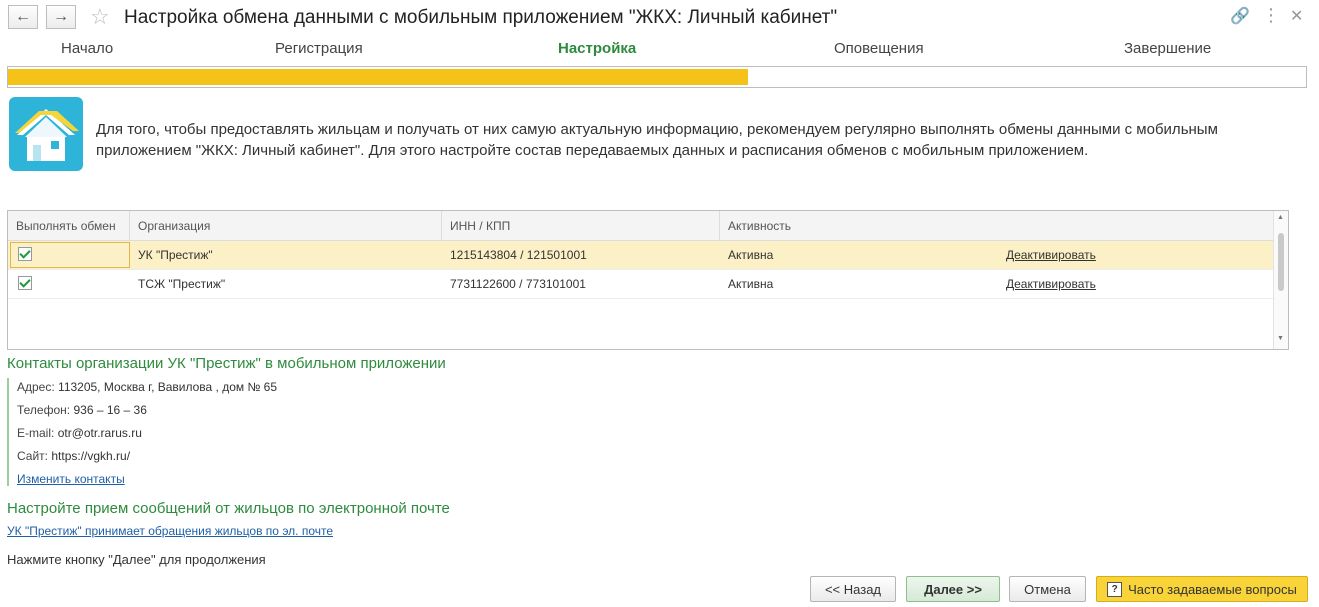  What do you see at coordinates (1212, 589) in the screenshot?
I see `faq-label: Часто задаваемые вопросы` at bounding box center [1212, 589].